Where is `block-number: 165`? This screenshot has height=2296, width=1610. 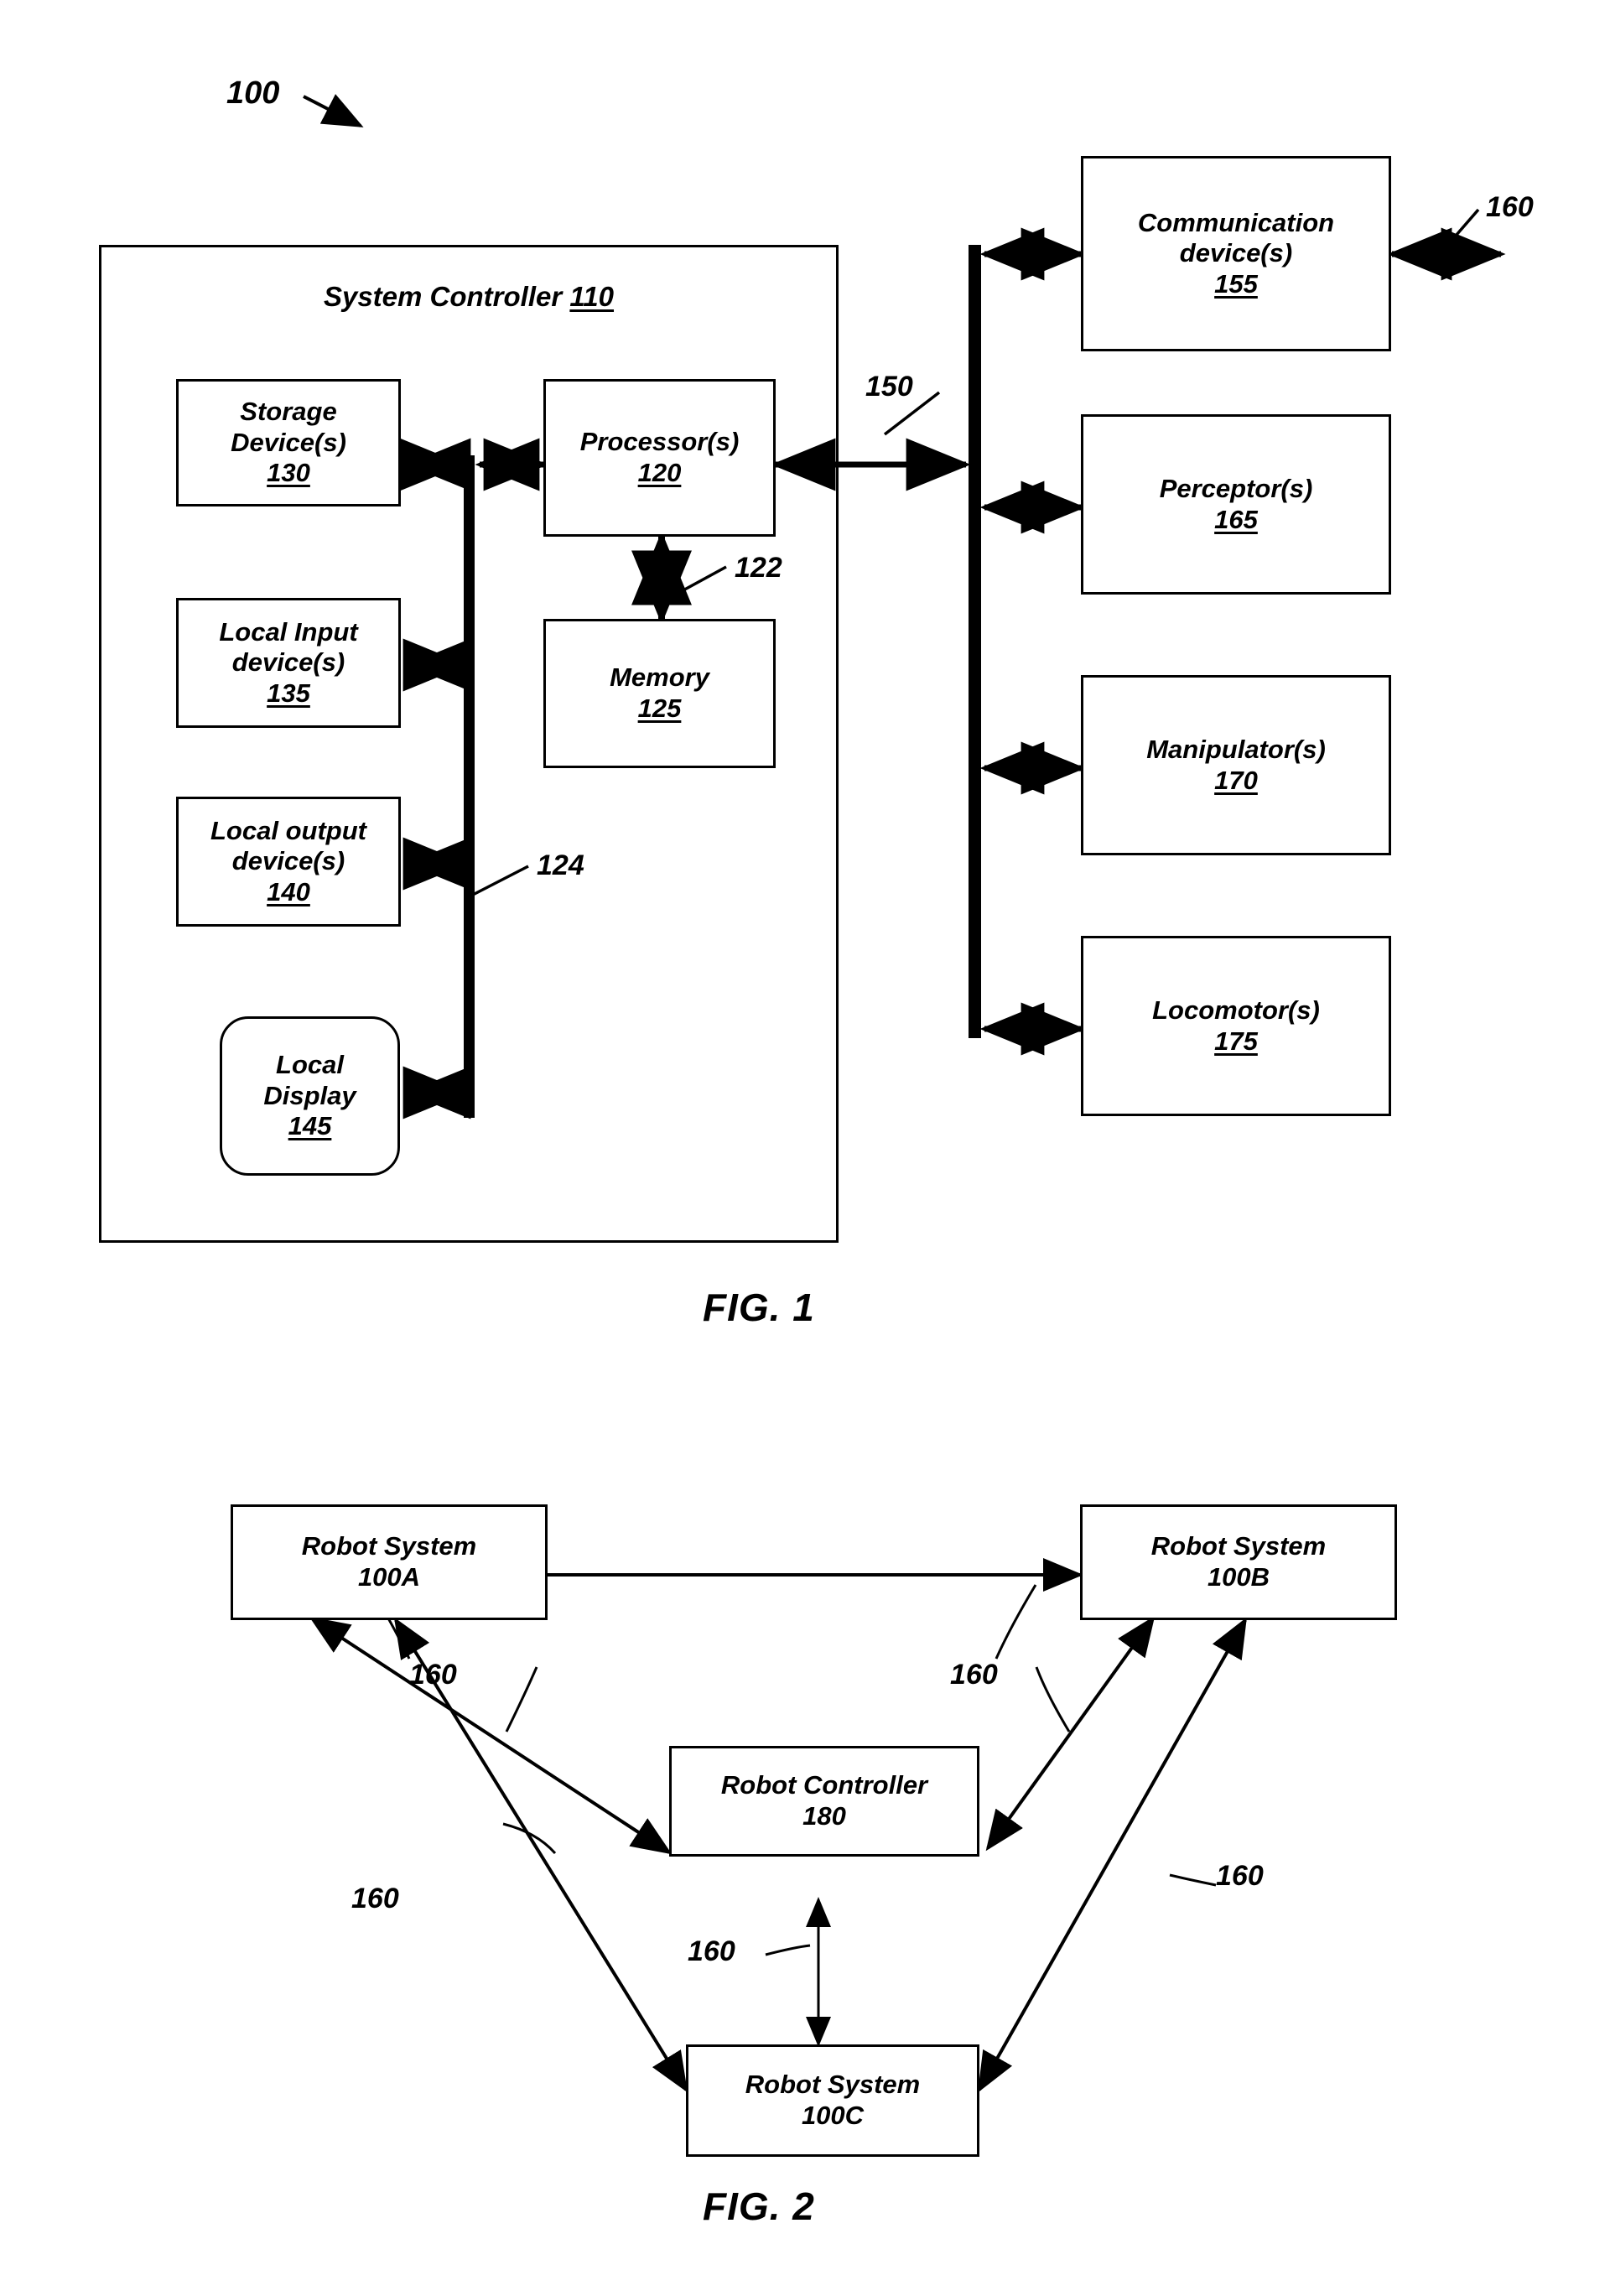 block-number: 165 is located at coordinates (1236, 519).